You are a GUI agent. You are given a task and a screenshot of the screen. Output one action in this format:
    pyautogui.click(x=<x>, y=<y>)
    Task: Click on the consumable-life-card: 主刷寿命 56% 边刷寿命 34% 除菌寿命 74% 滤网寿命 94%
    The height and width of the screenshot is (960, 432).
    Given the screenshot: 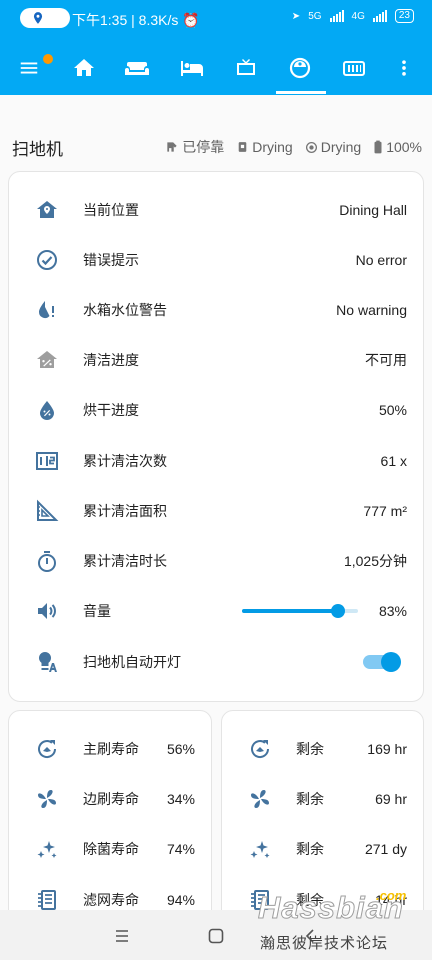 What is the action you would take?
    pyautogui.click(x=110, y=825)
    